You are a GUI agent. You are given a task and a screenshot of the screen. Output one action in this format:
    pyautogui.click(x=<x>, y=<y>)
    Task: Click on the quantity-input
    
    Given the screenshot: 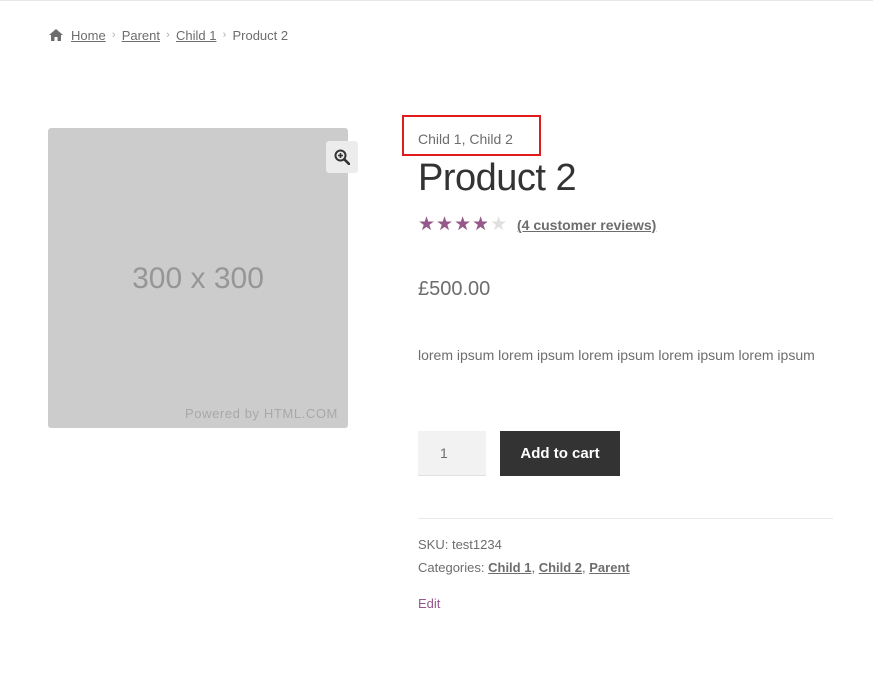 What is the action you would take?
    pyautogui.click(x=452, y=453)
    